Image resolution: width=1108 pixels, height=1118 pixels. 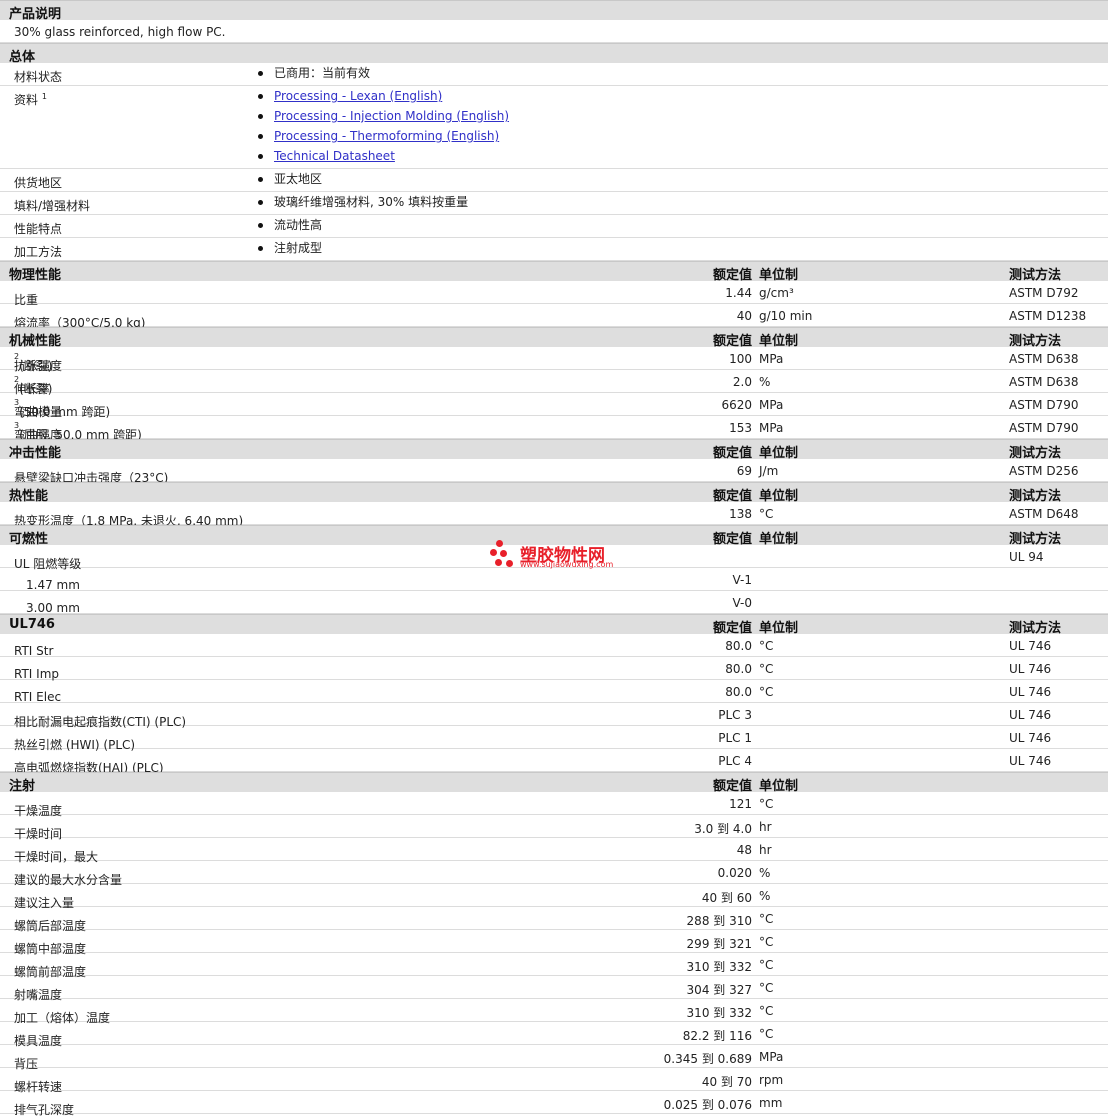 What do you see at coordinates (726, 1082) in the screenshot?
I see `property-value: 40 到 70` at bounding box center [726, 1082].